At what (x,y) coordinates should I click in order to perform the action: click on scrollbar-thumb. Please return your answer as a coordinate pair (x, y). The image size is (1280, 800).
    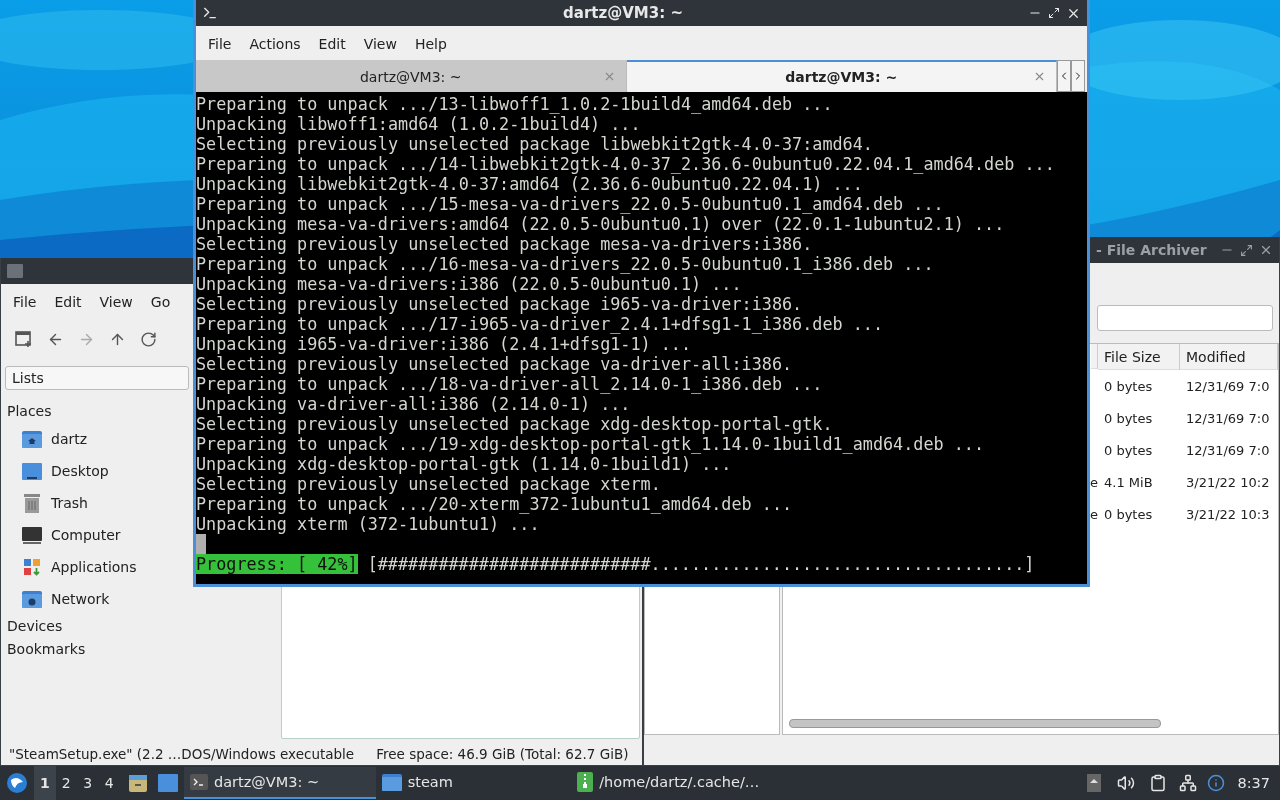
    Looking at the image, I should click on (975, 723).